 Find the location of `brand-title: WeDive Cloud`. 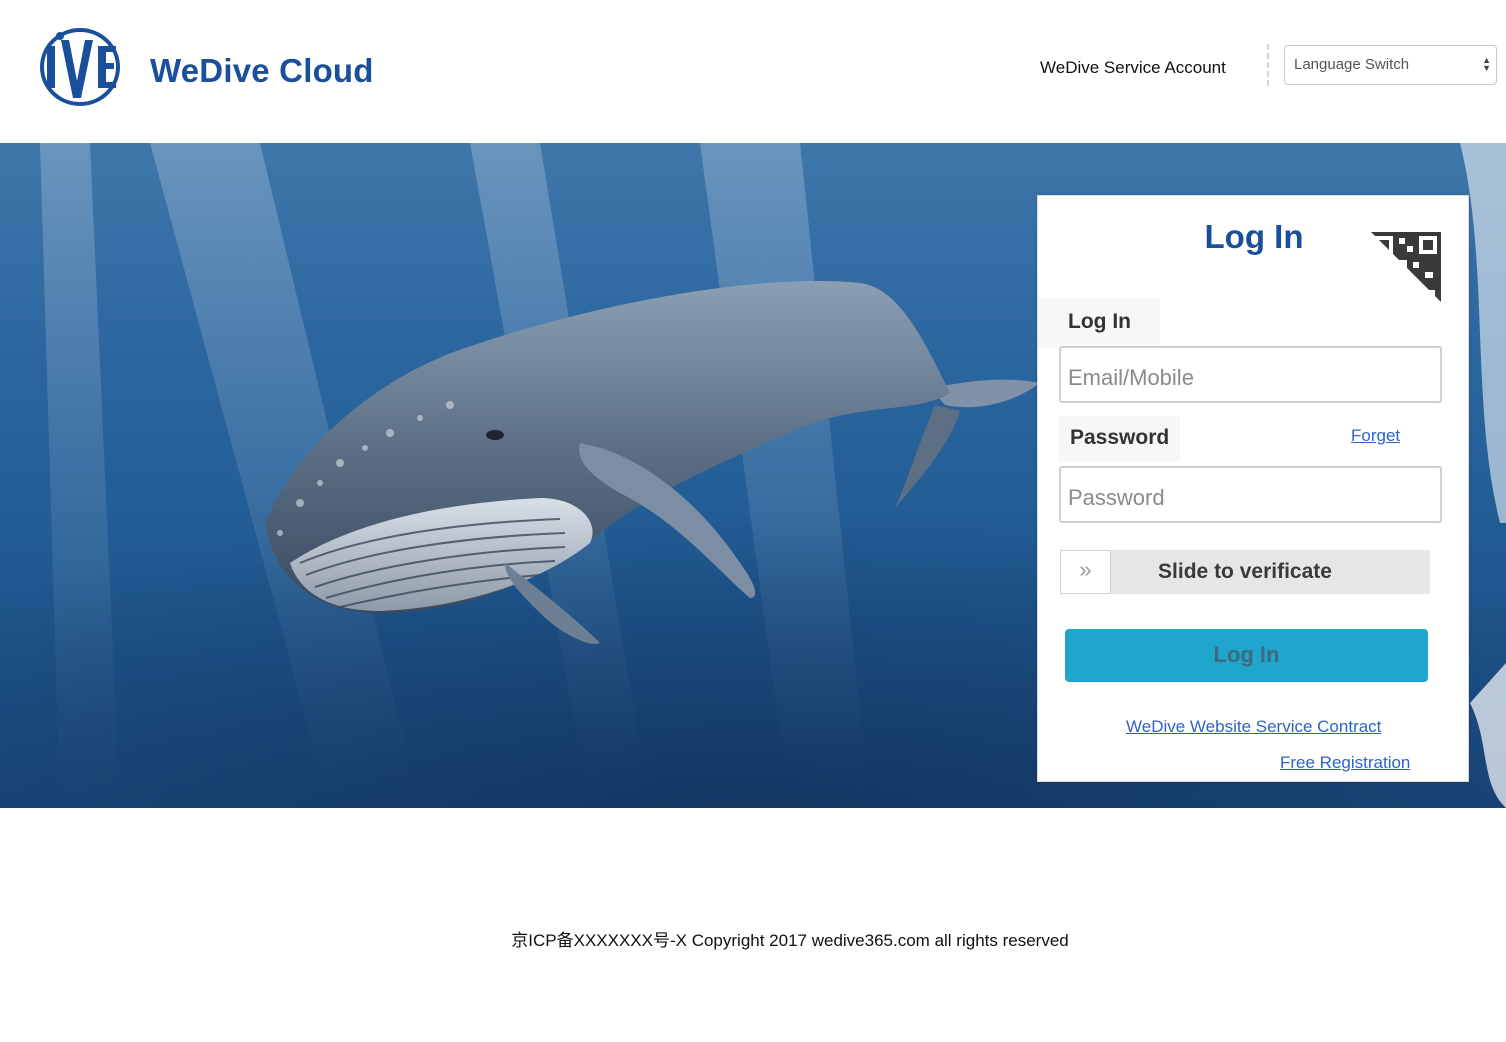

brand-title: WeDive Cloud is located at coordinates (262, 70).